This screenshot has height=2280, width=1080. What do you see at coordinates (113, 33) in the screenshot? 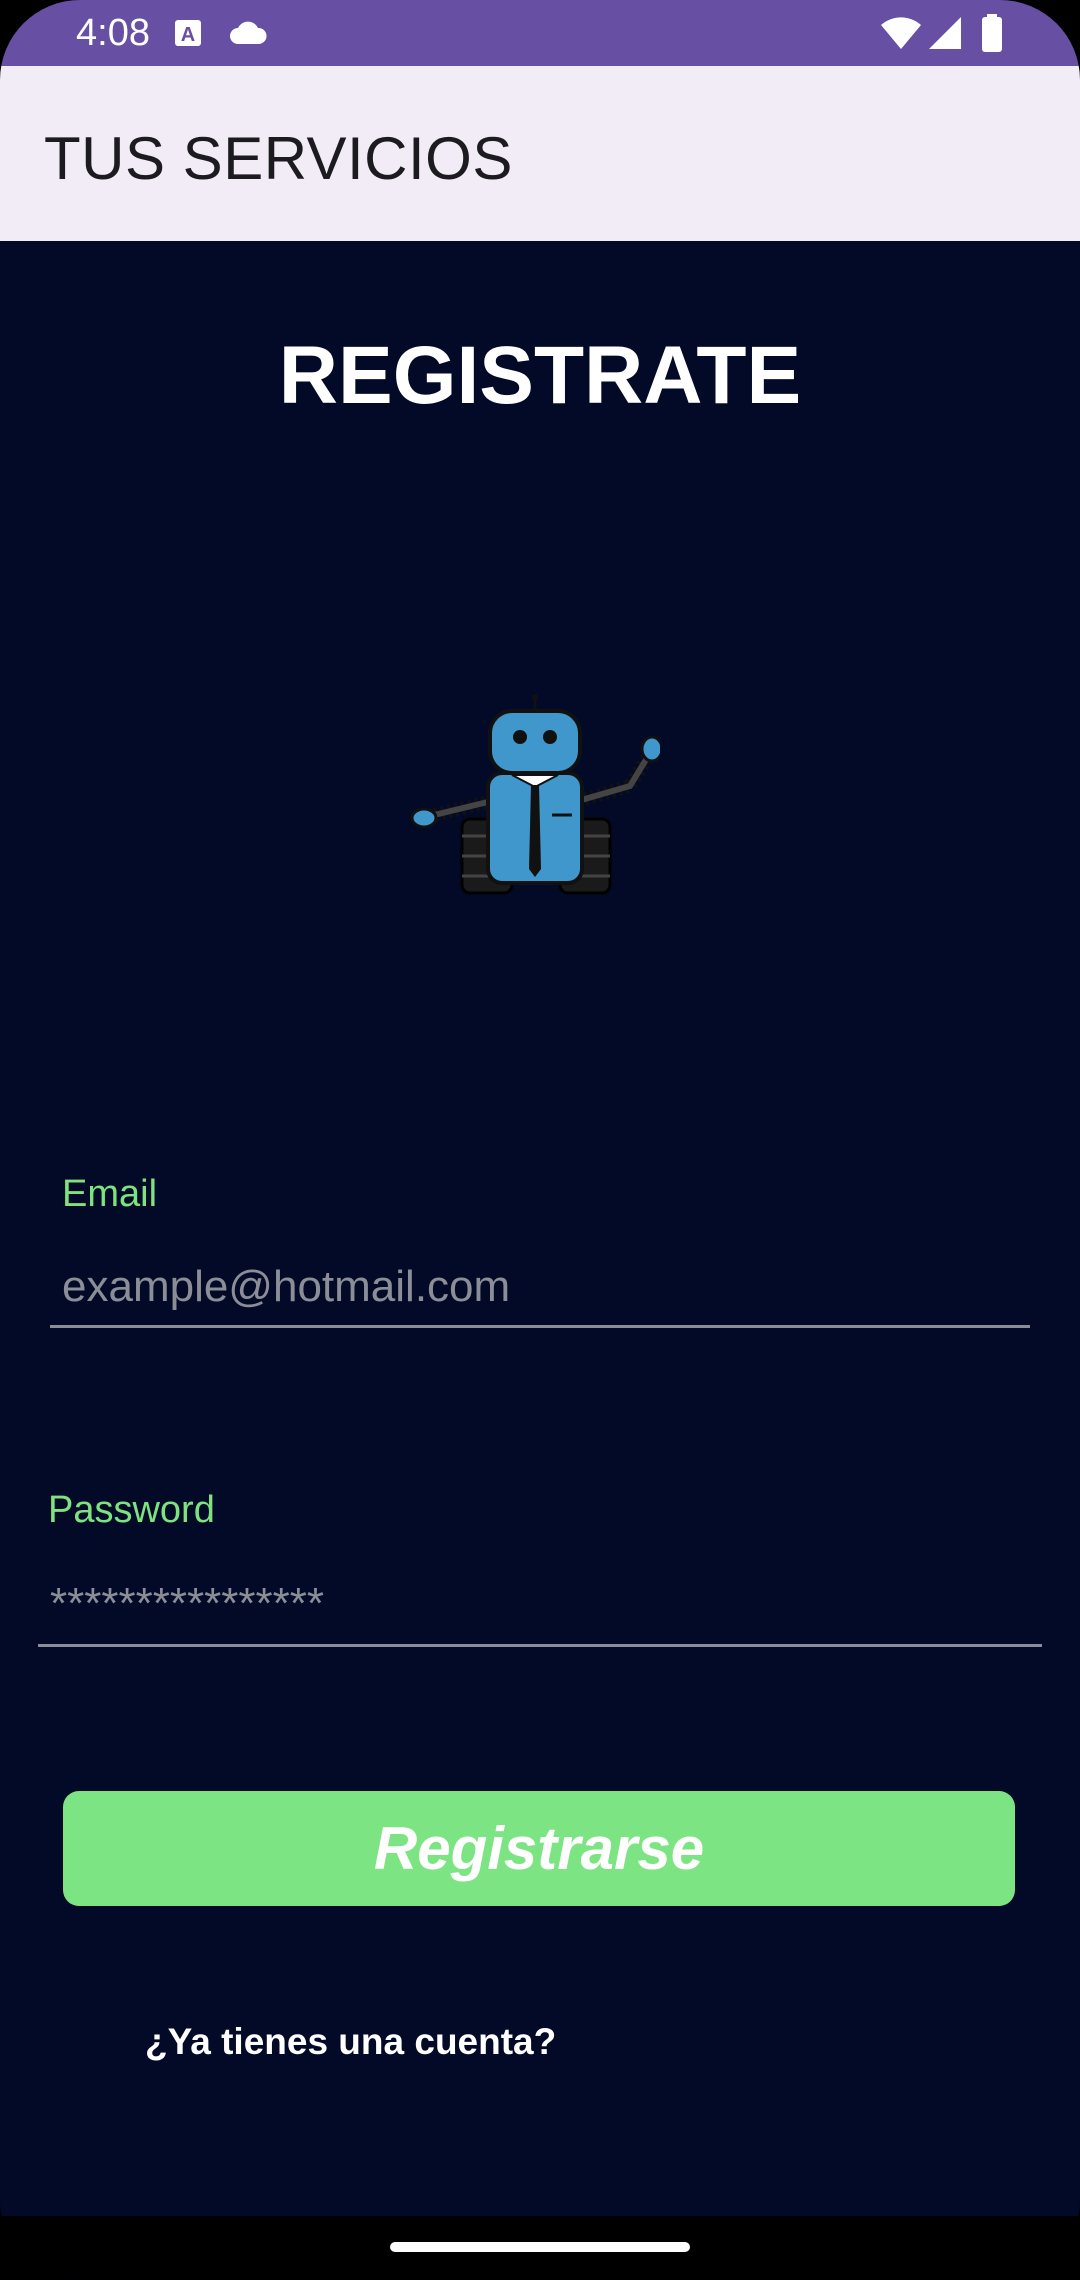
I see `status-time: 4:08` at bounding box center [113, 33].